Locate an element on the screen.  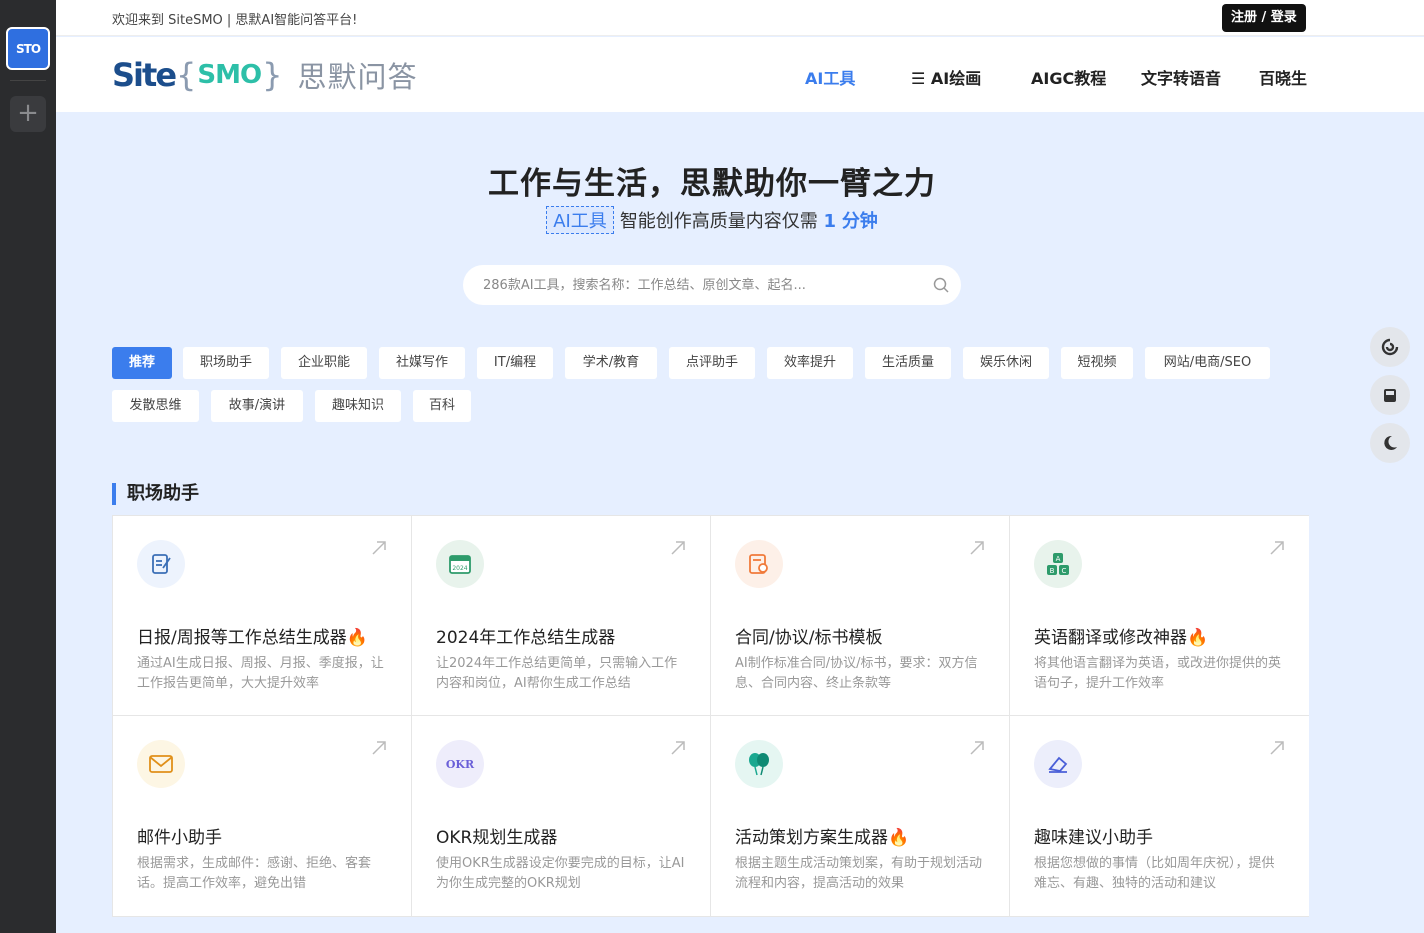
category-chip: 发散思维 is located at coordinates (155, 406).